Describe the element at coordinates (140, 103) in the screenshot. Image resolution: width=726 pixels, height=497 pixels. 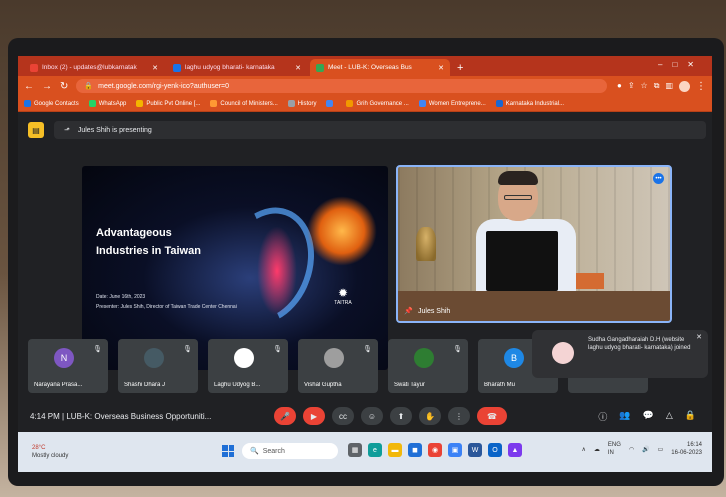
I see `folder-icon` at that location.